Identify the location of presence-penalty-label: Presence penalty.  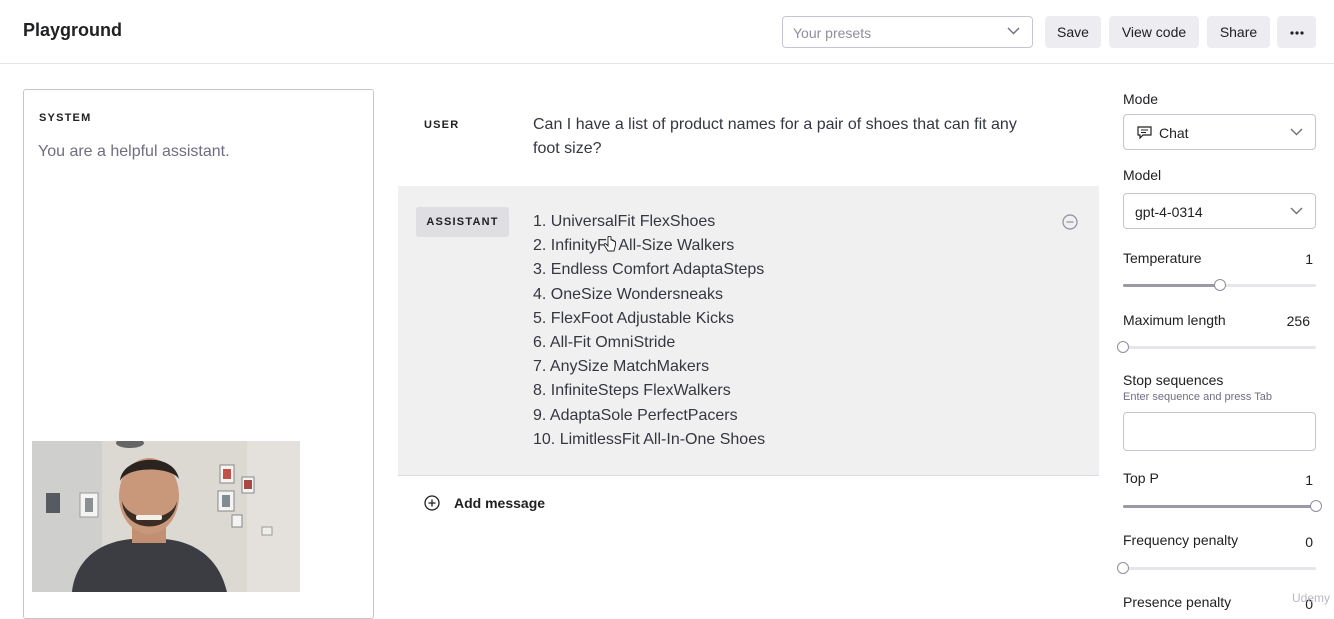
(1177, 602).